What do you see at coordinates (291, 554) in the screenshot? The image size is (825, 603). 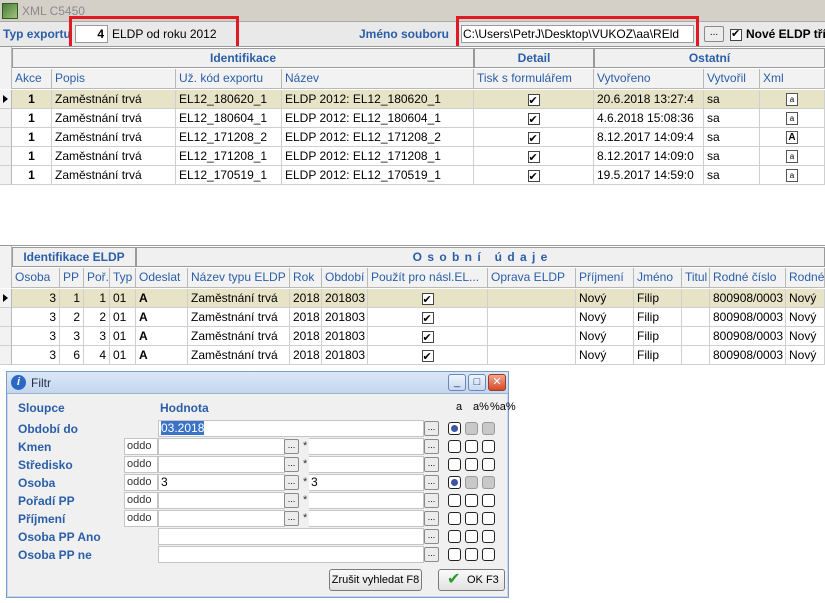 I see `filter-value` at bounding box center [291, 554].